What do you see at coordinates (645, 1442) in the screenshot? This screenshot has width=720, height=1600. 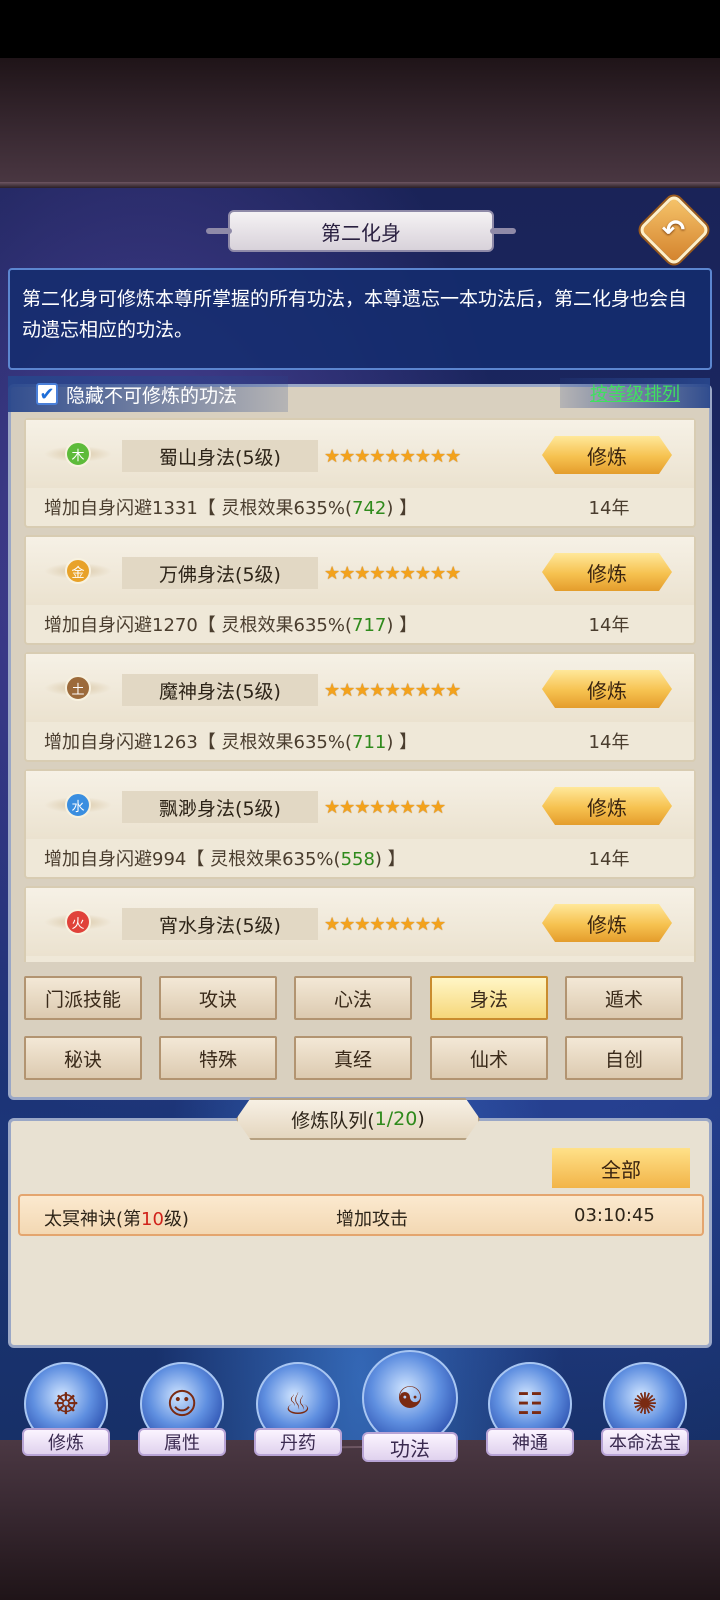 I see `nav-label: 本命法宝` at bounding box center [645, 1442].